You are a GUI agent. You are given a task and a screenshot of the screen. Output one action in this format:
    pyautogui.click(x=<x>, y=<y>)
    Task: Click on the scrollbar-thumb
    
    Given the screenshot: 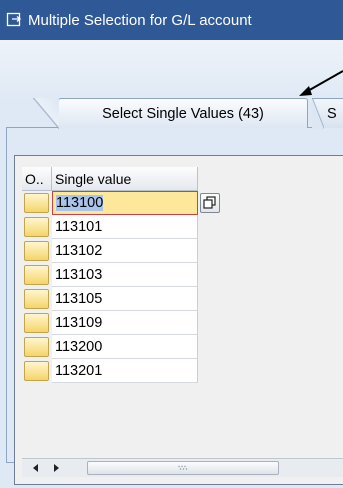 What is the action you would take?
    pyautogui.click(x=183, y=468)
    